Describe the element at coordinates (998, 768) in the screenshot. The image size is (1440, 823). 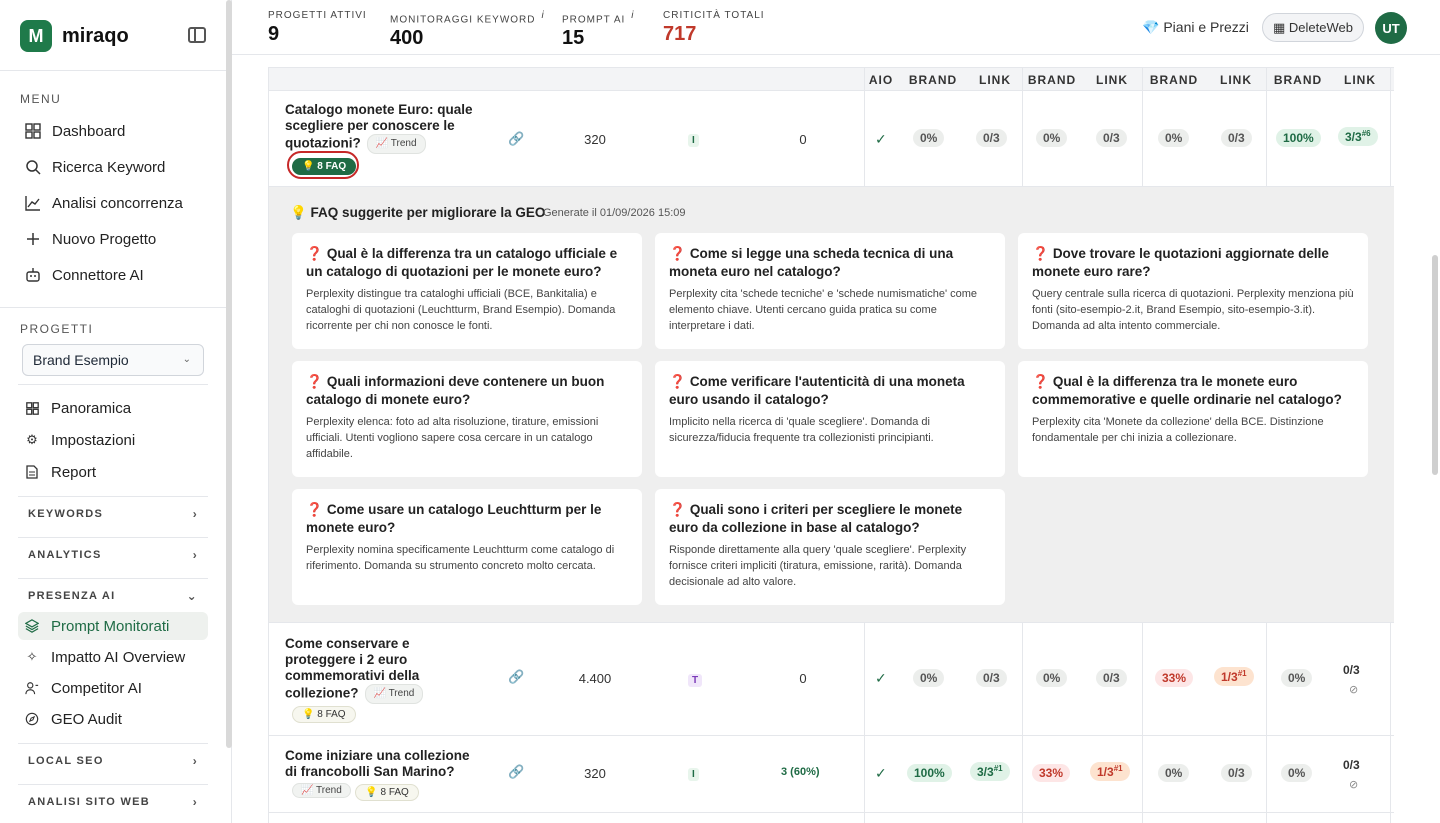
I see `rank-sup: #1` at that location.